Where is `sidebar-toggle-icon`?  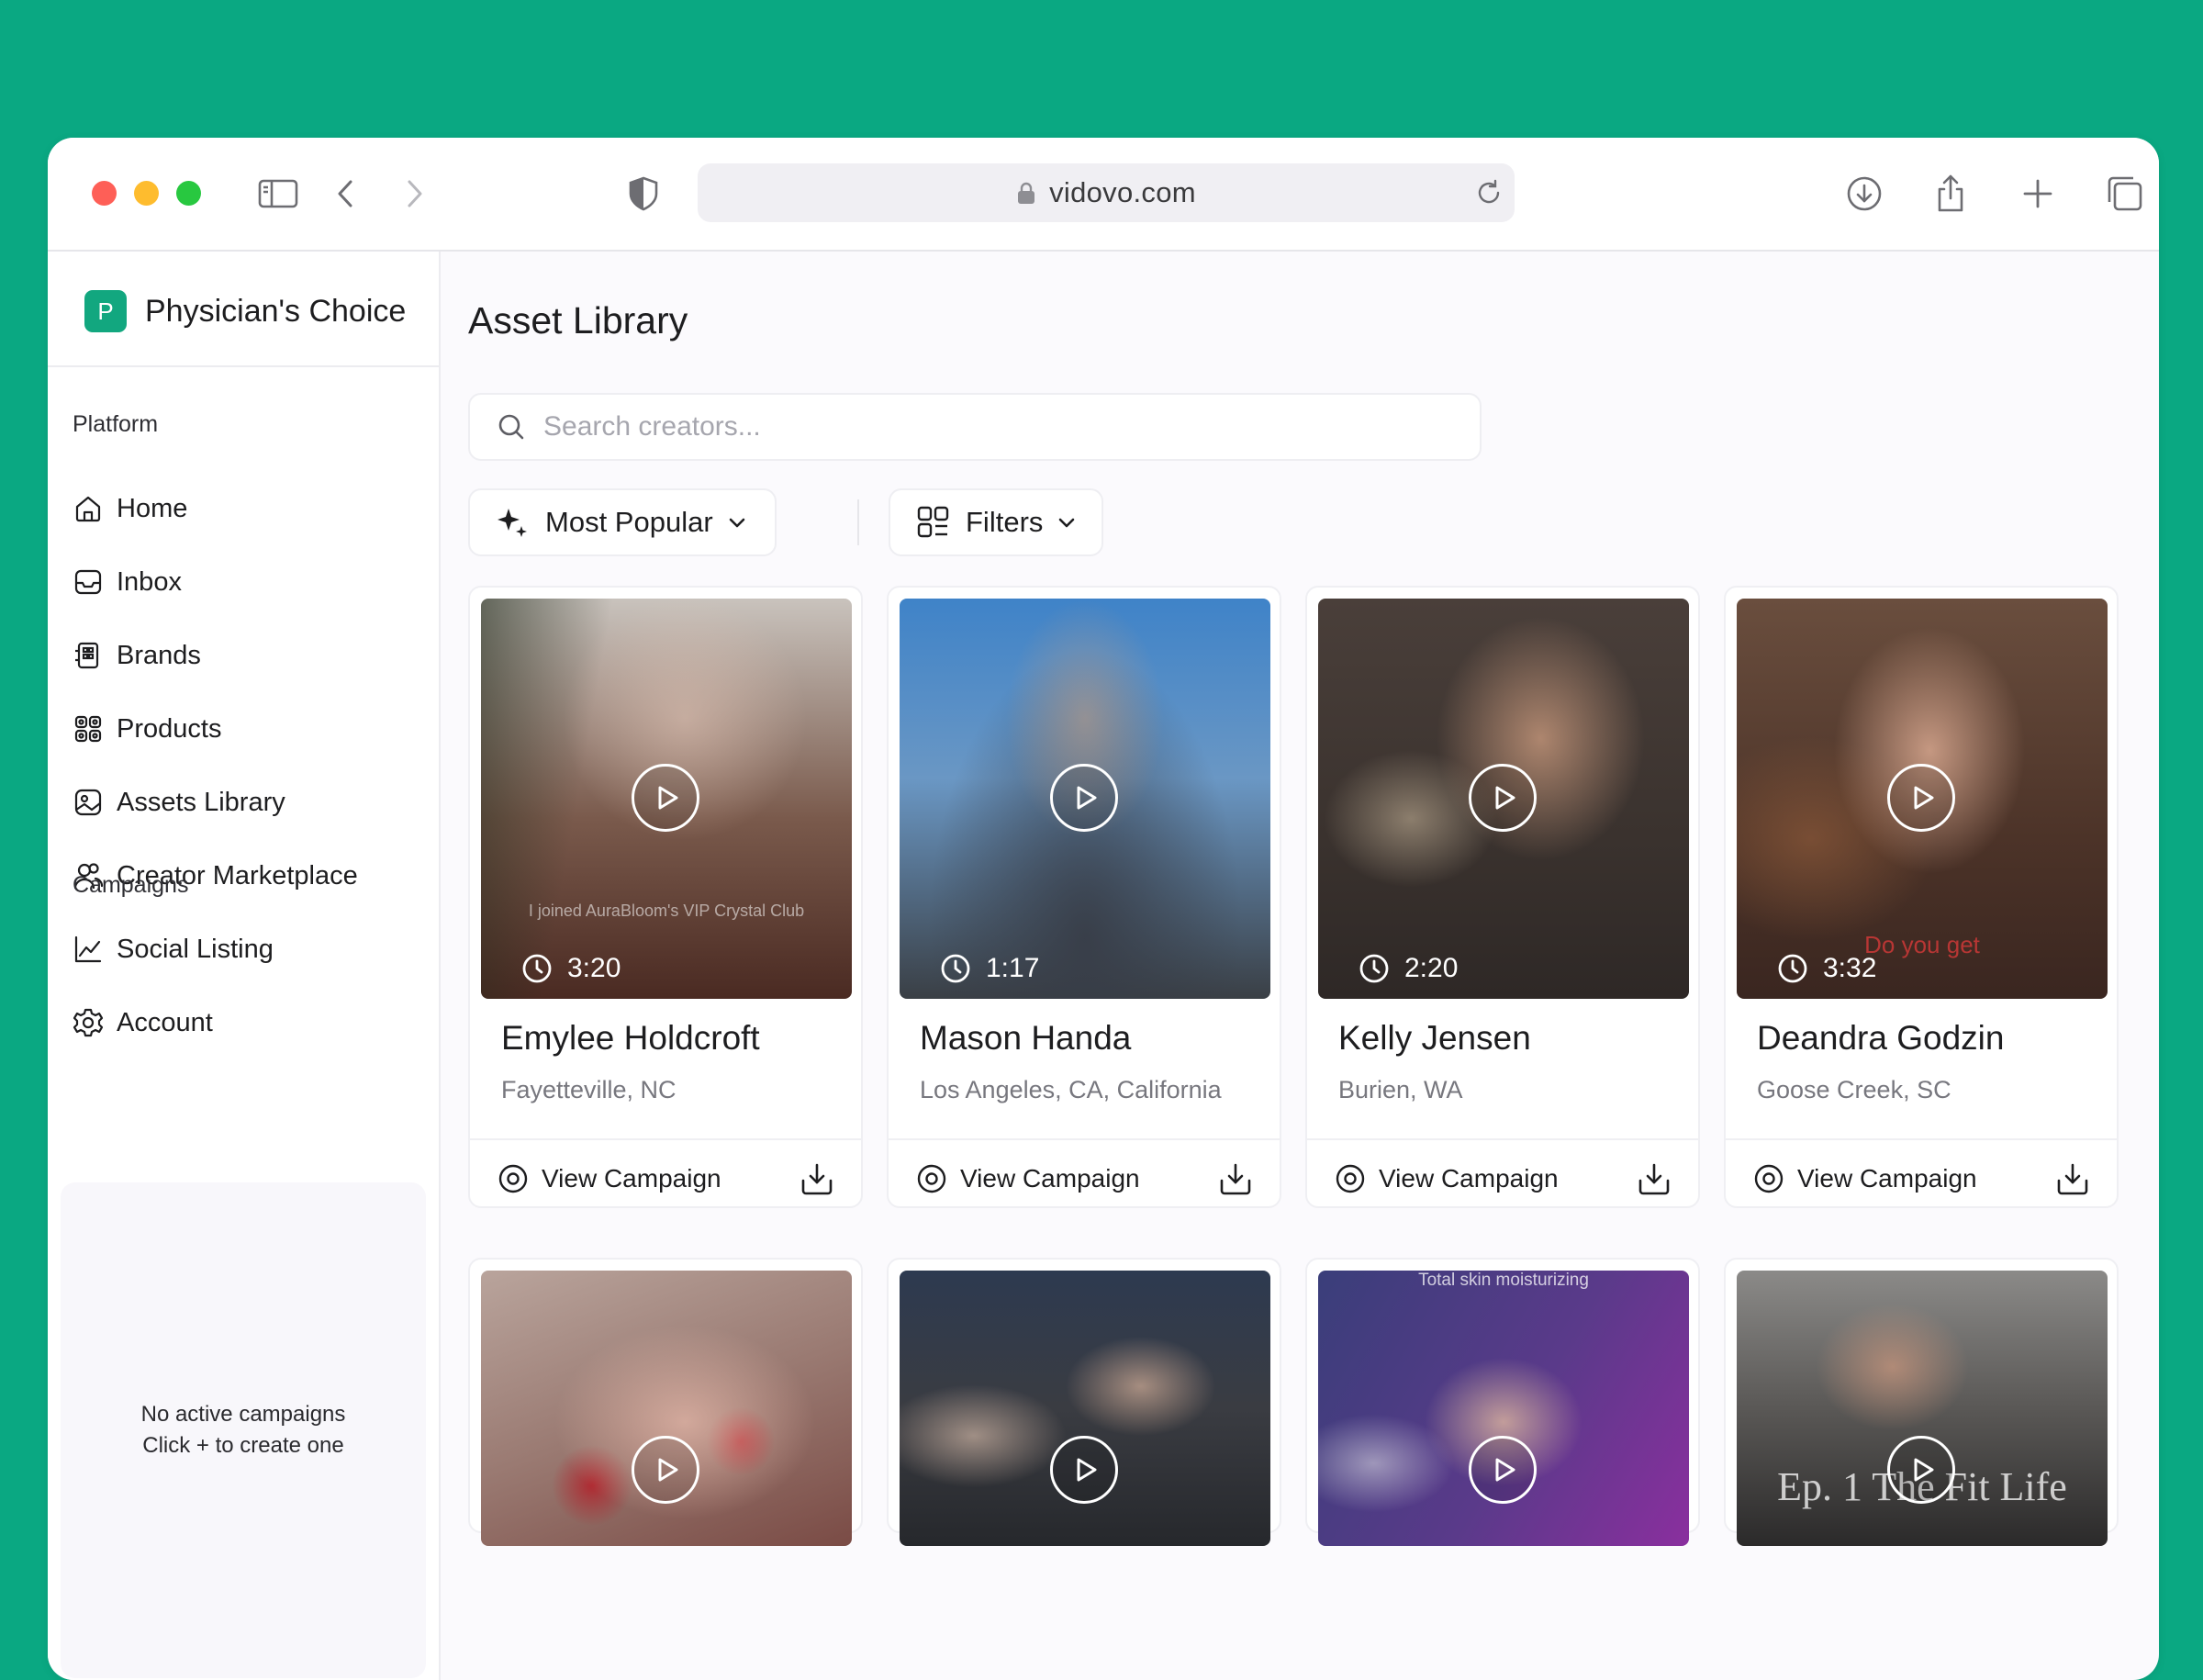
sidebar-toggle-icon is located at coordinates (278, 194).